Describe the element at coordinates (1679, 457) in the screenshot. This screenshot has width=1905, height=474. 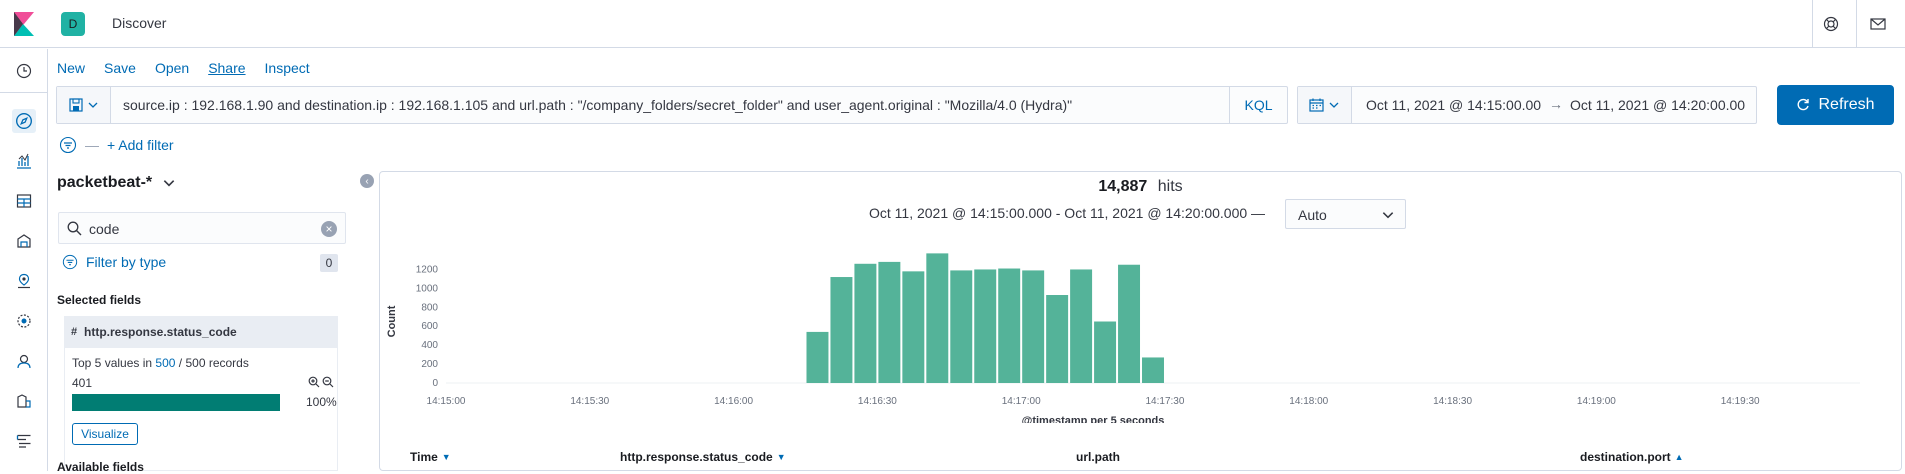
I see `sort-up-icon: ▲` at that location.